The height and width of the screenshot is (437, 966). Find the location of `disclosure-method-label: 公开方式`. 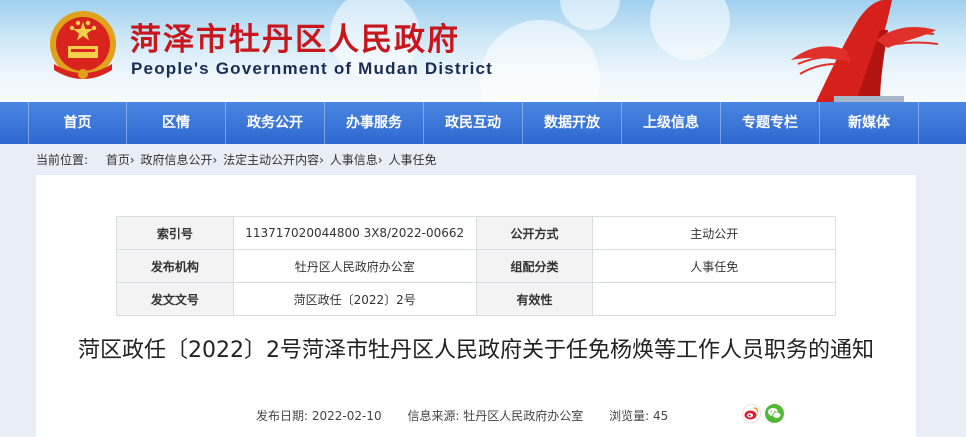

disclosure-method-label: 公开方式 is located at coordinates (534, 233).